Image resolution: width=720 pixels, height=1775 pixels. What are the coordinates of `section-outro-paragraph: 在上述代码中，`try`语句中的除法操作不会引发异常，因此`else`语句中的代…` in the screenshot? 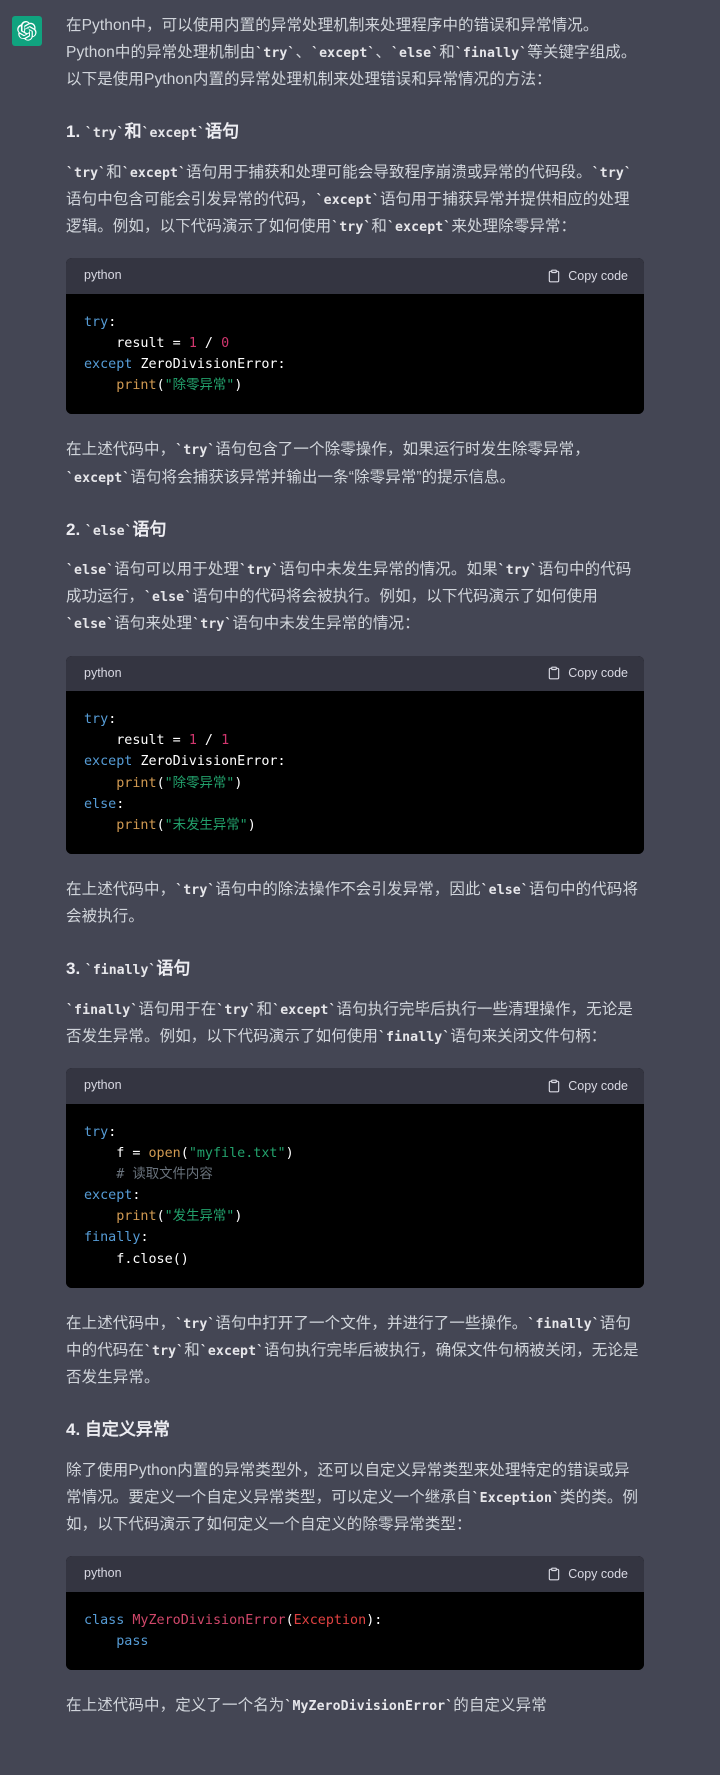 It's located at (352, 903).